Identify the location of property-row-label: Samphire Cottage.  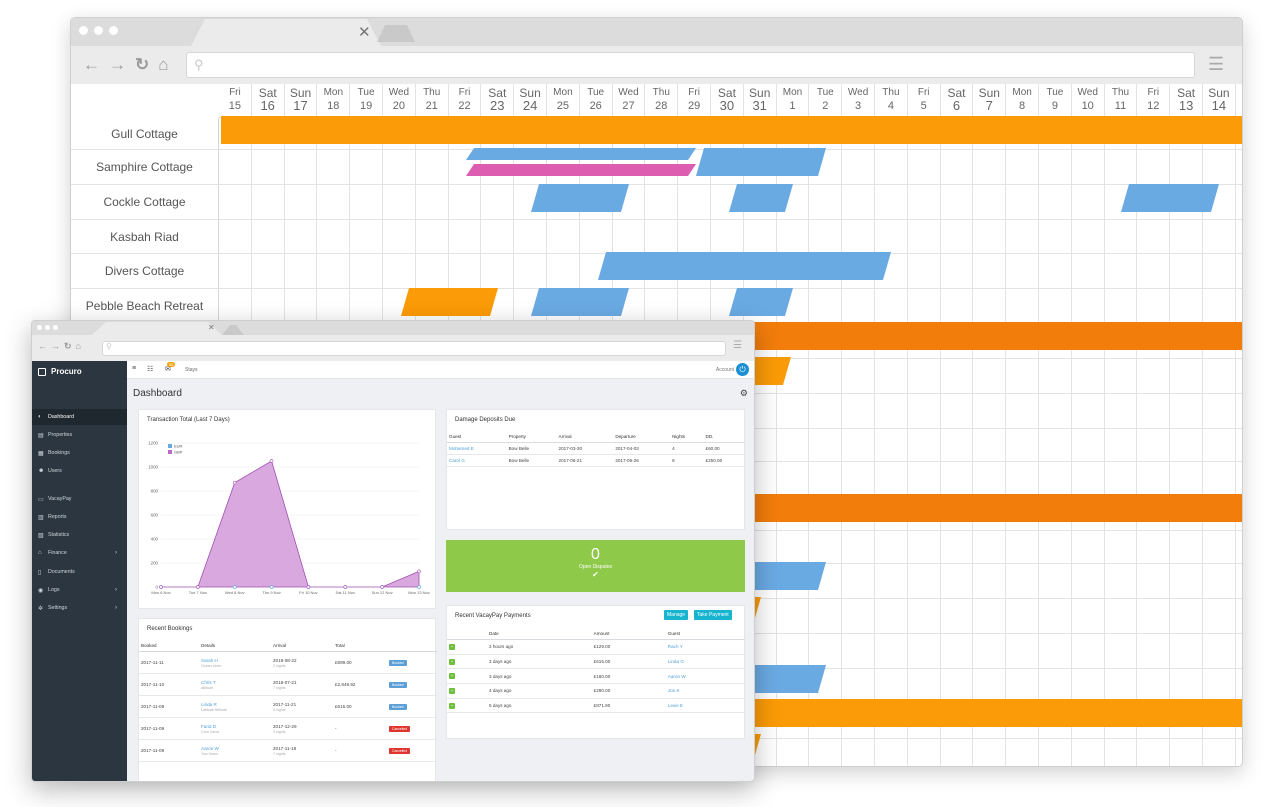
(145, 167).